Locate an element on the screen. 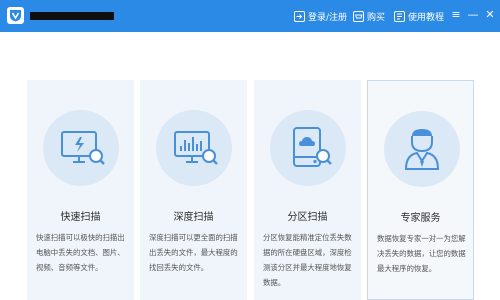  card-description: 分区恢复能精准定位丢失数据的所在硬盘区域，深度检测该分区并最大程度地恢复数据。 is located at coordinates (307, 260).